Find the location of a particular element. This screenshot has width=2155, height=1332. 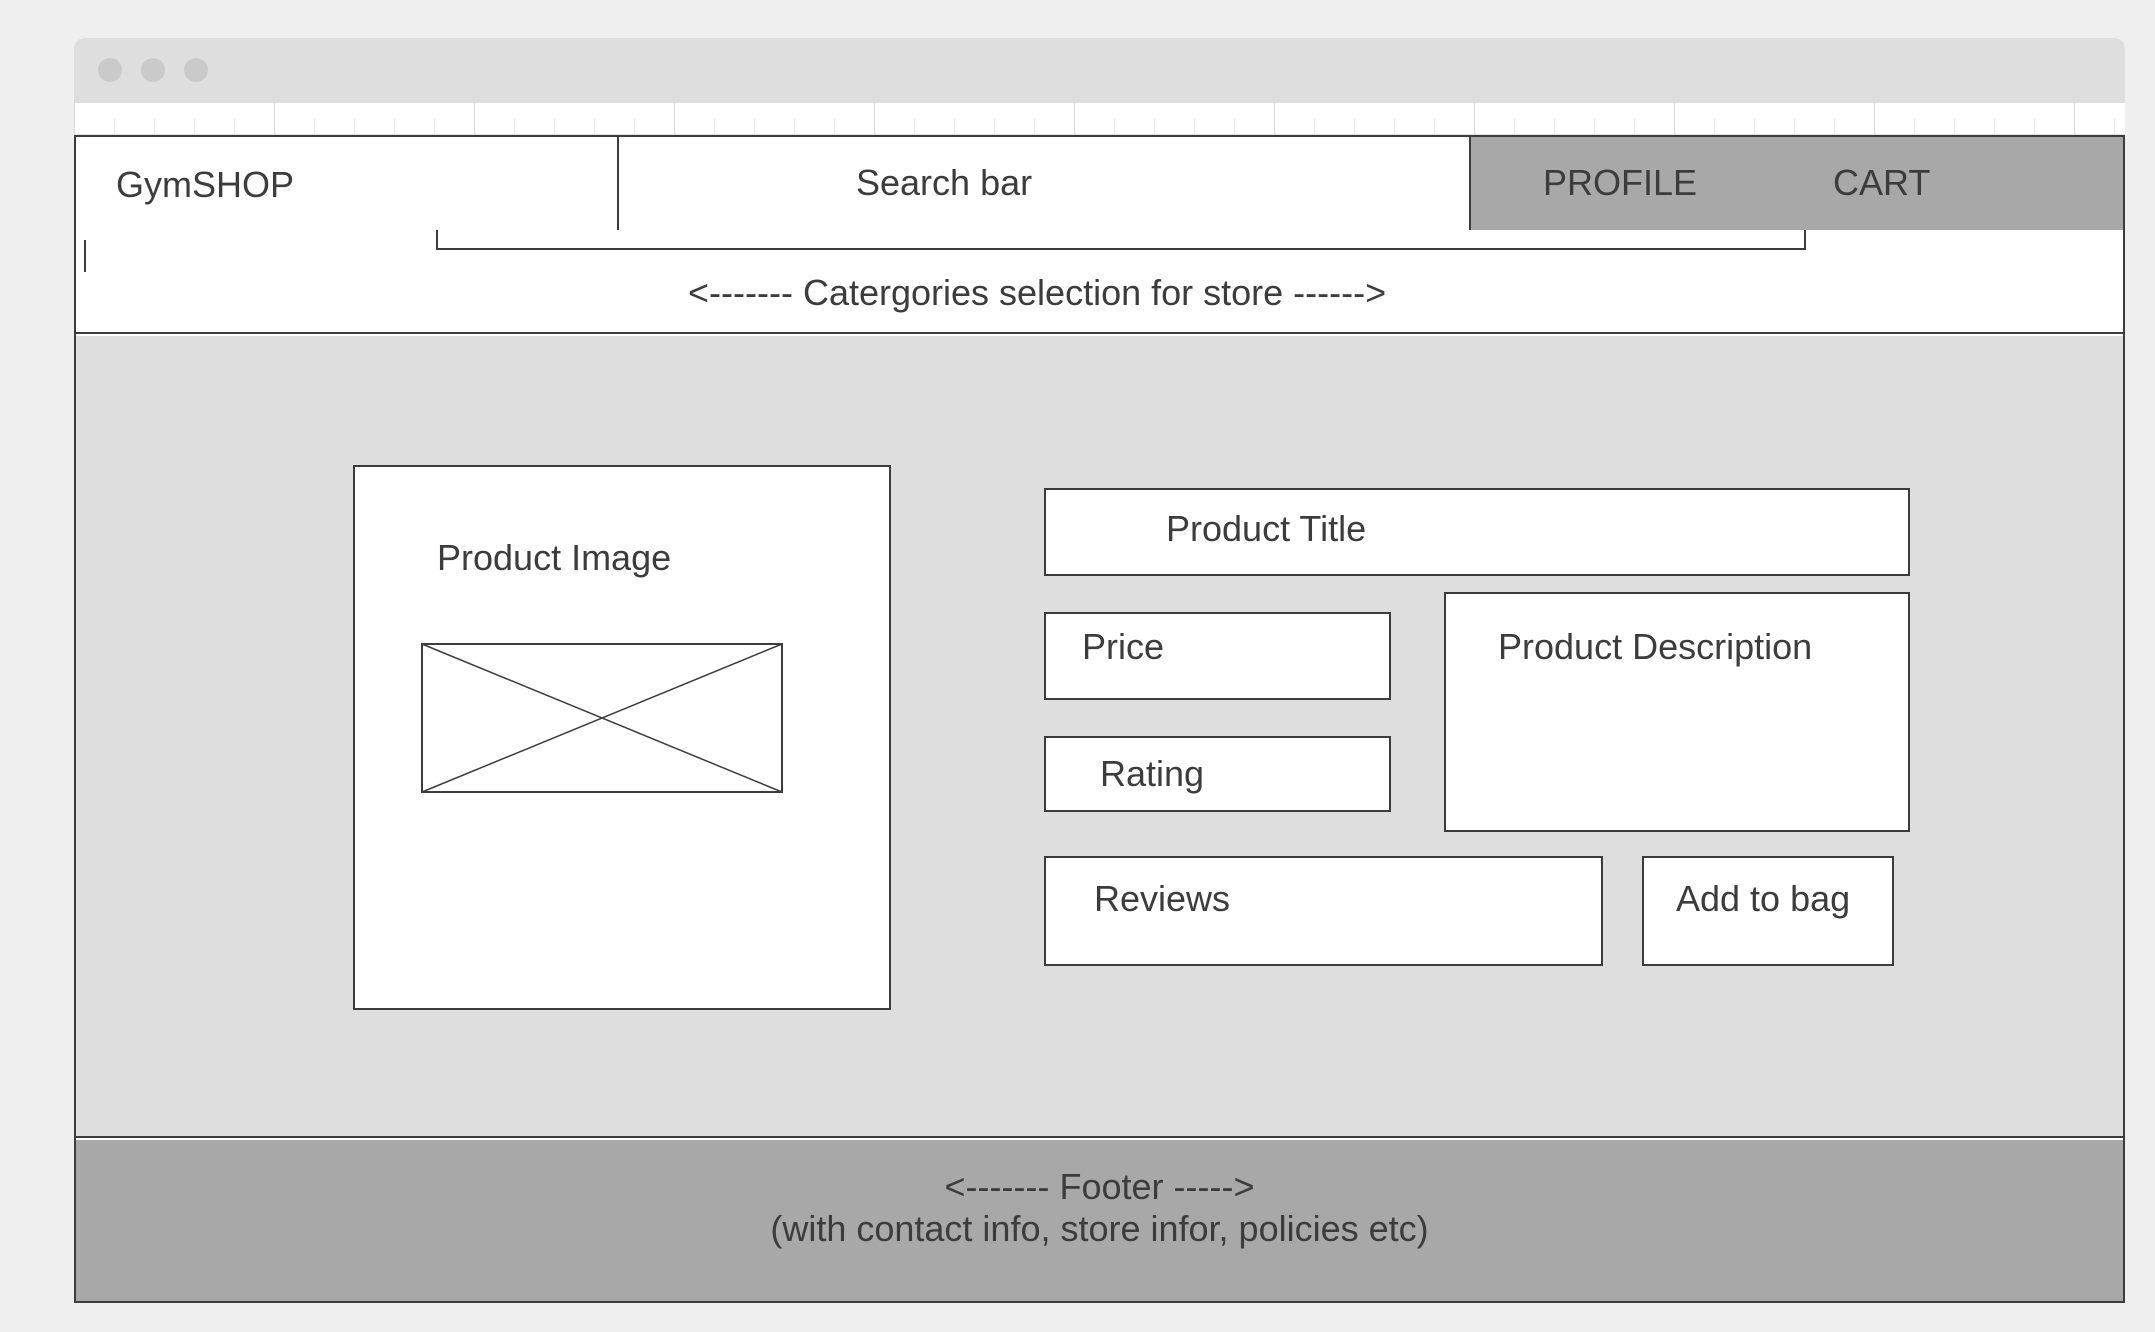

window-maximize-dot is located at coordinates (196, 70).